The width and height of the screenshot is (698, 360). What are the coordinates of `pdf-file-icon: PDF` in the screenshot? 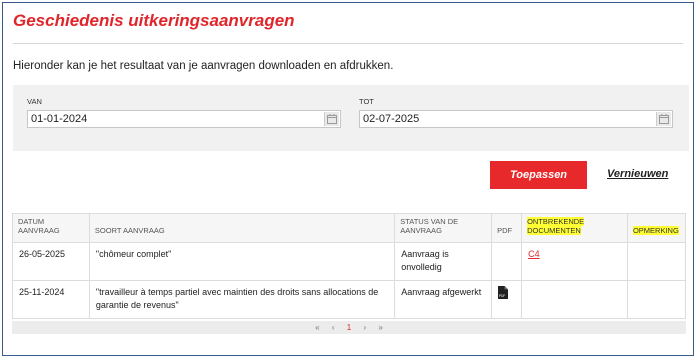 It's located at (503, 294).